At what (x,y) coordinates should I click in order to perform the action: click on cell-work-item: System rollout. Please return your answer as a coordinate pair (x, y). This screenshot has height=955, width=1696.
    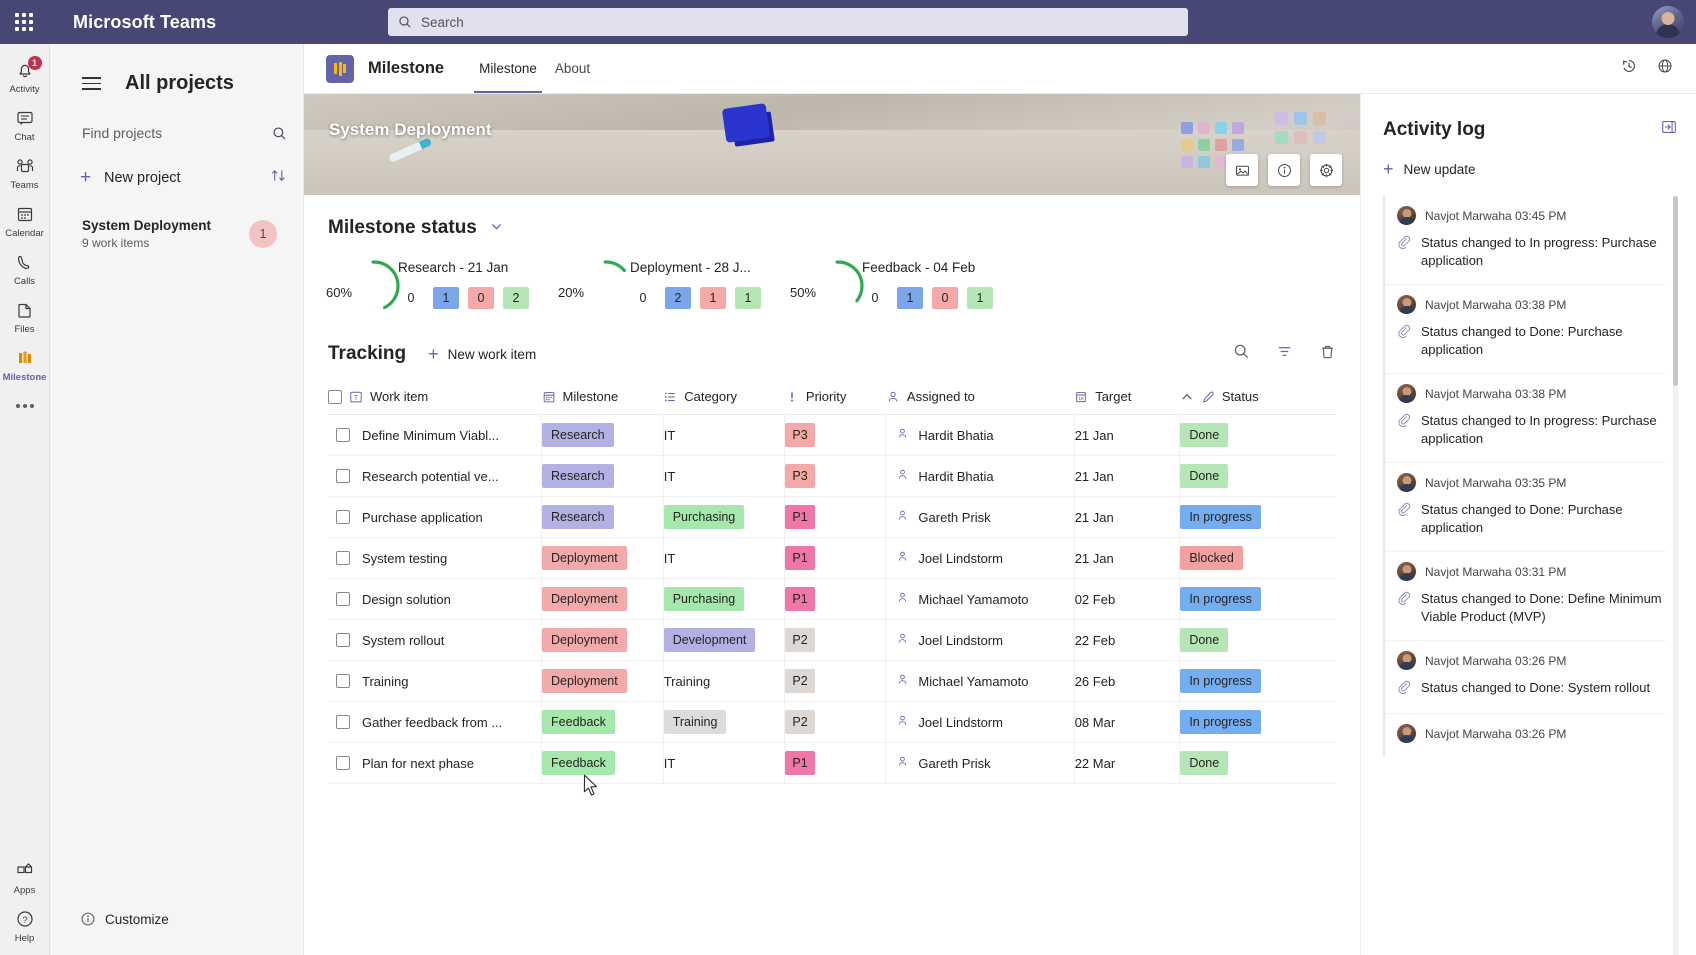
    Looking at the image, I should click on (435, 640).